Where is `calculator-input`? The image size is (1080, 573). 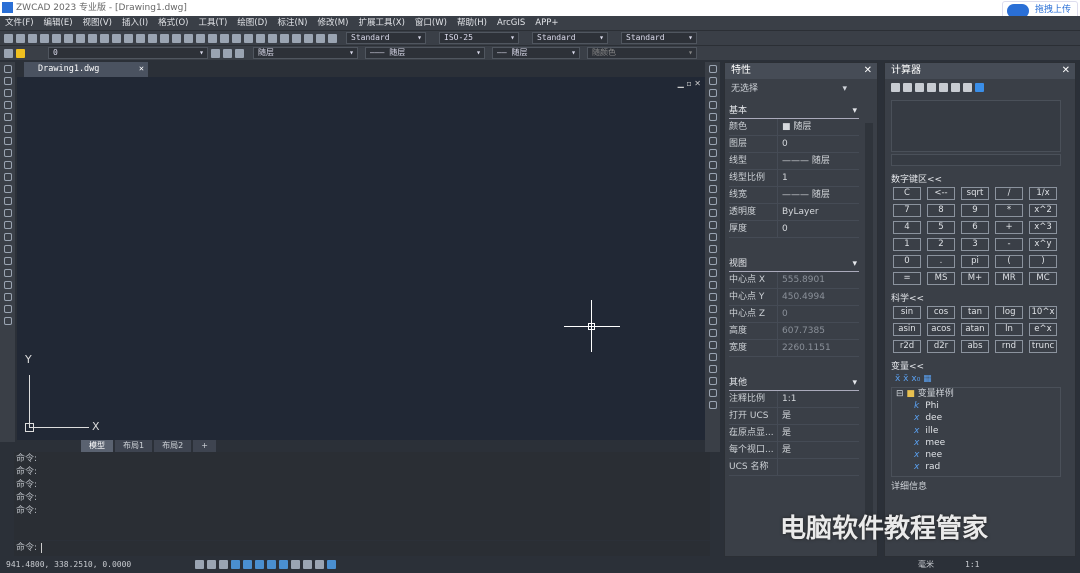
calculator-input is located at coordinates (976, 160).